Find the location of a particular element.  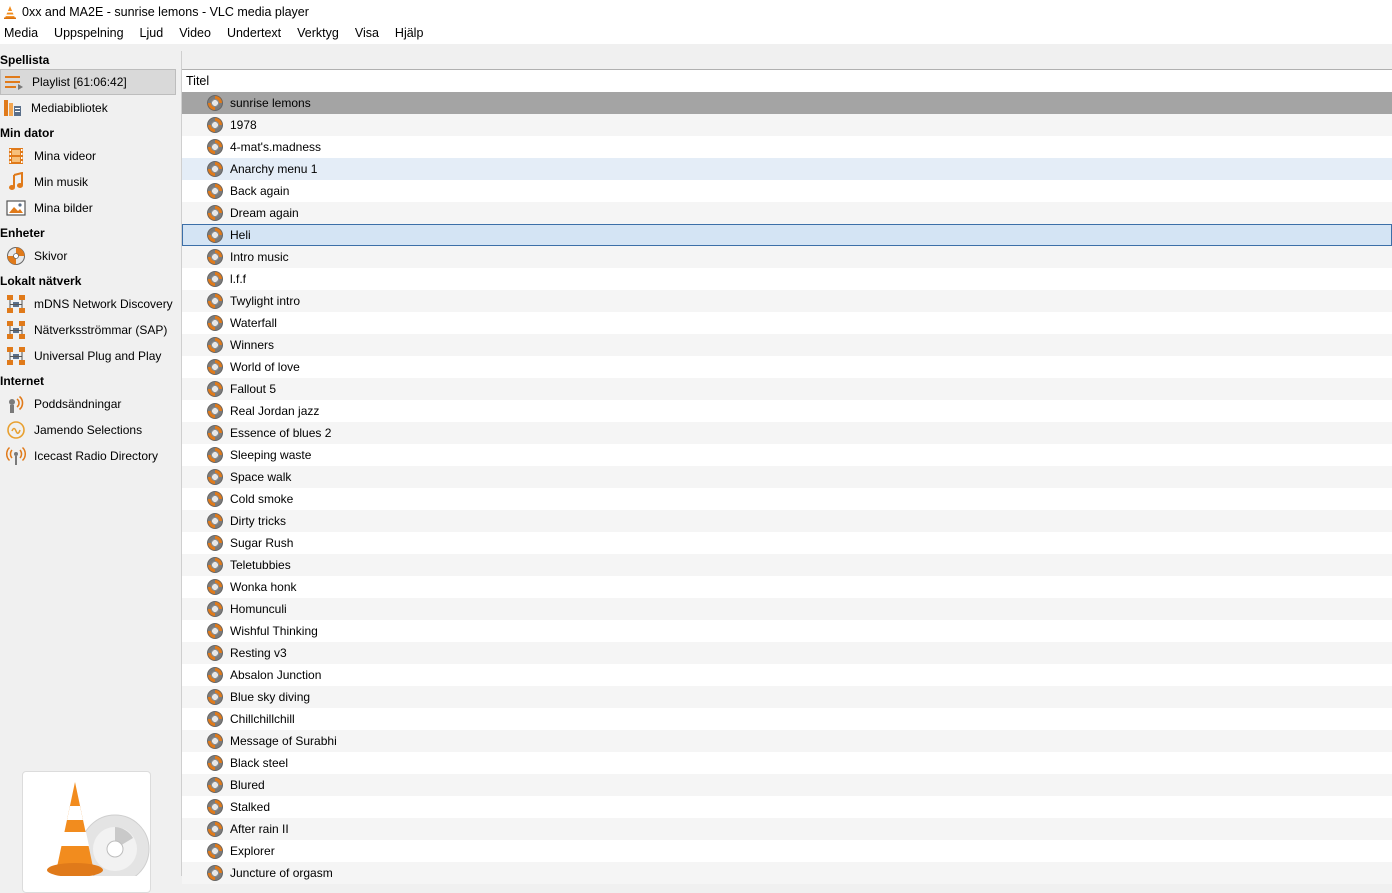

playlist-row-title: Essence of blues 2 is located at coordinates (281, 433).